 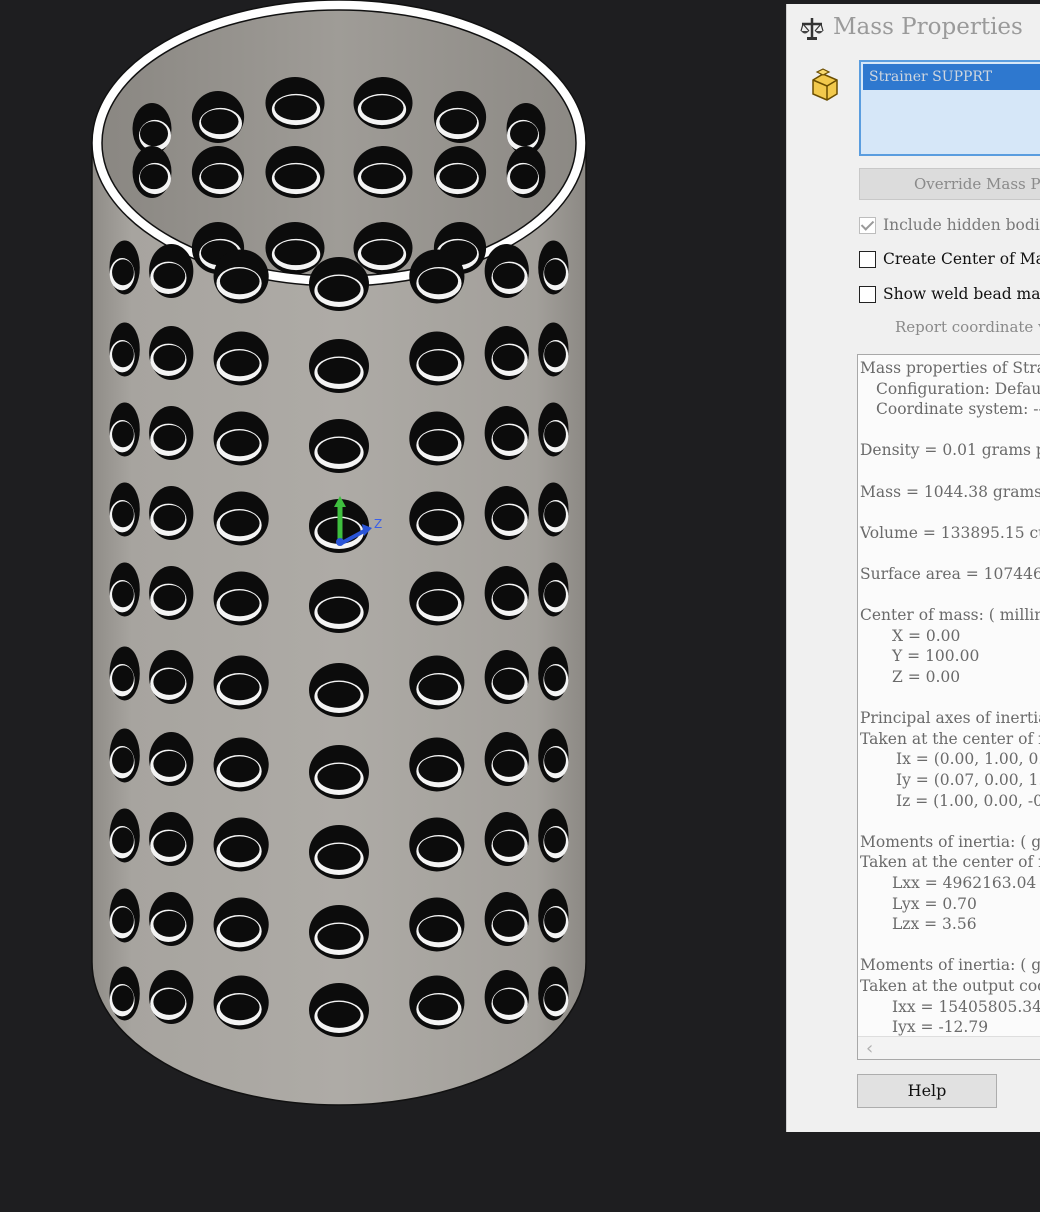 What do you see at coordinates (928, 27) in the screenshot?
I see `dialog-title: Mass Properties` at bounding box center [928, 27].